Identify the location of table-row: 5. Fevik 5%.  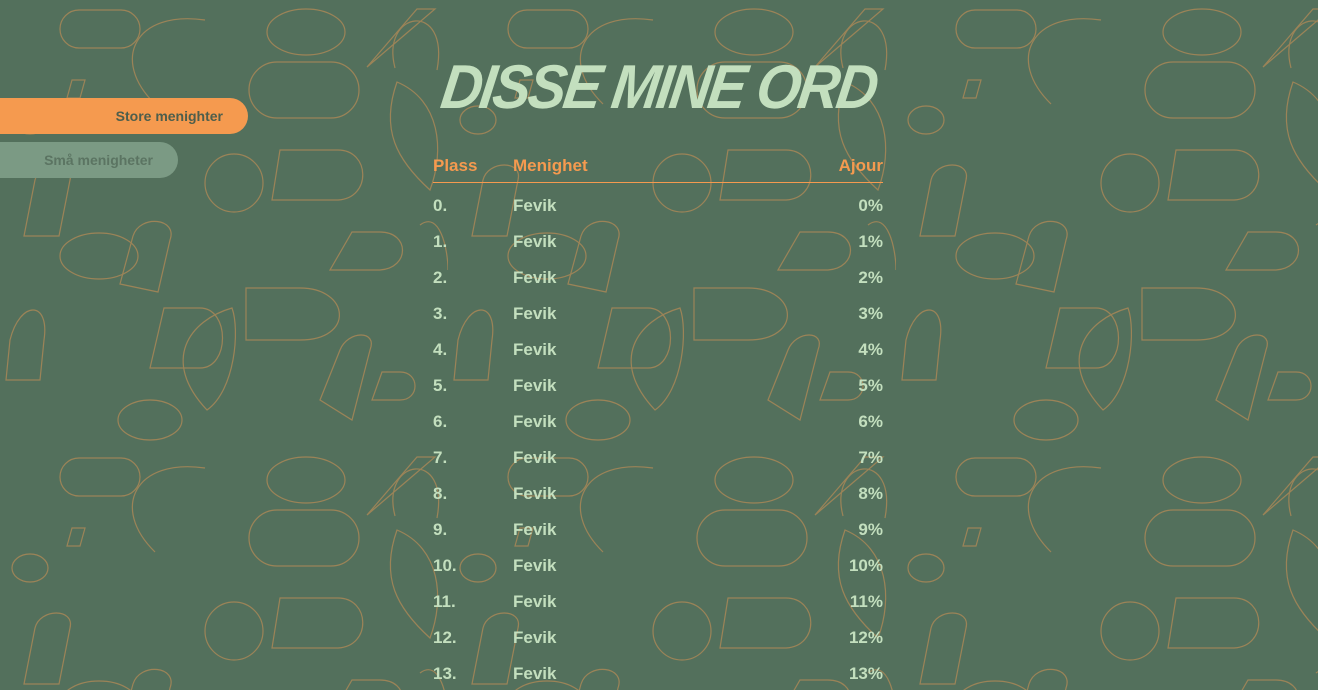
(658, 386).